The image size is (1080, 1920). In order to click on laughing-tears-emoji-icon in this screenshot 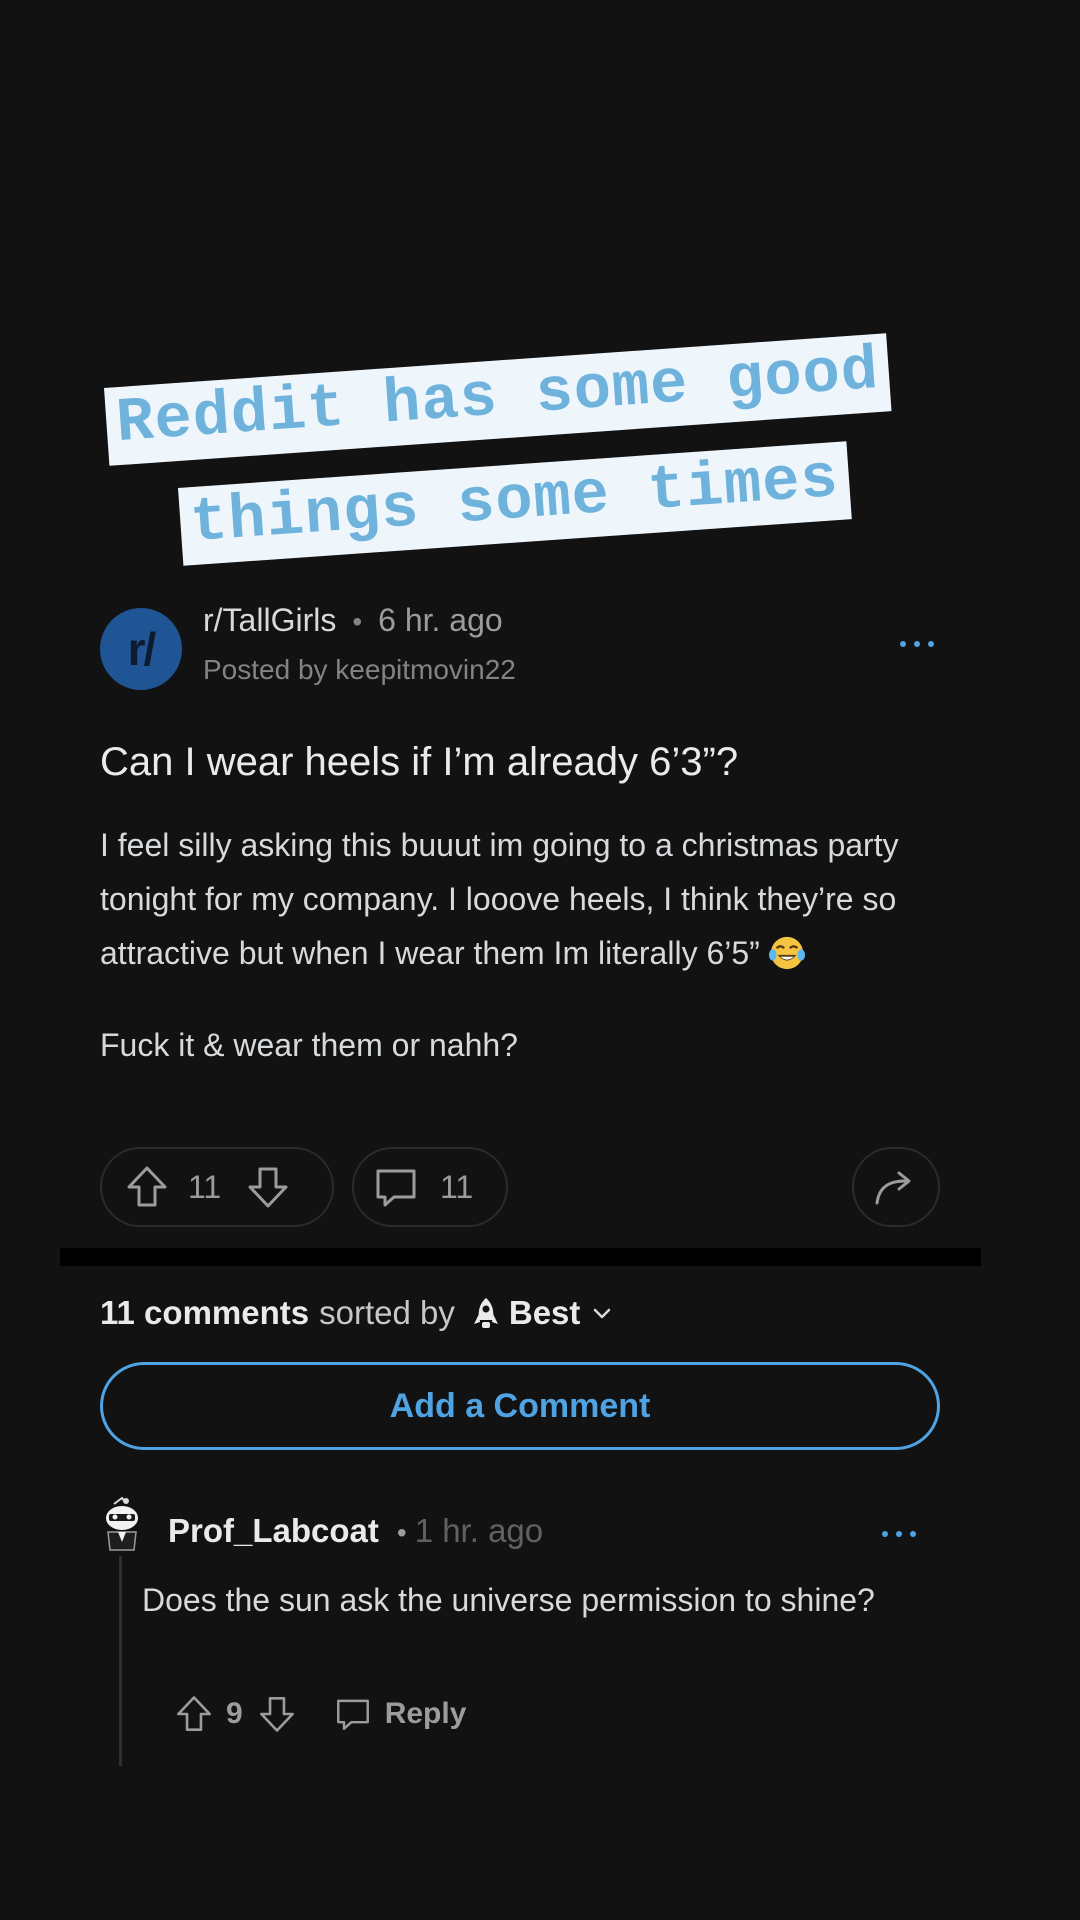, I will do `click(787, 953)`.